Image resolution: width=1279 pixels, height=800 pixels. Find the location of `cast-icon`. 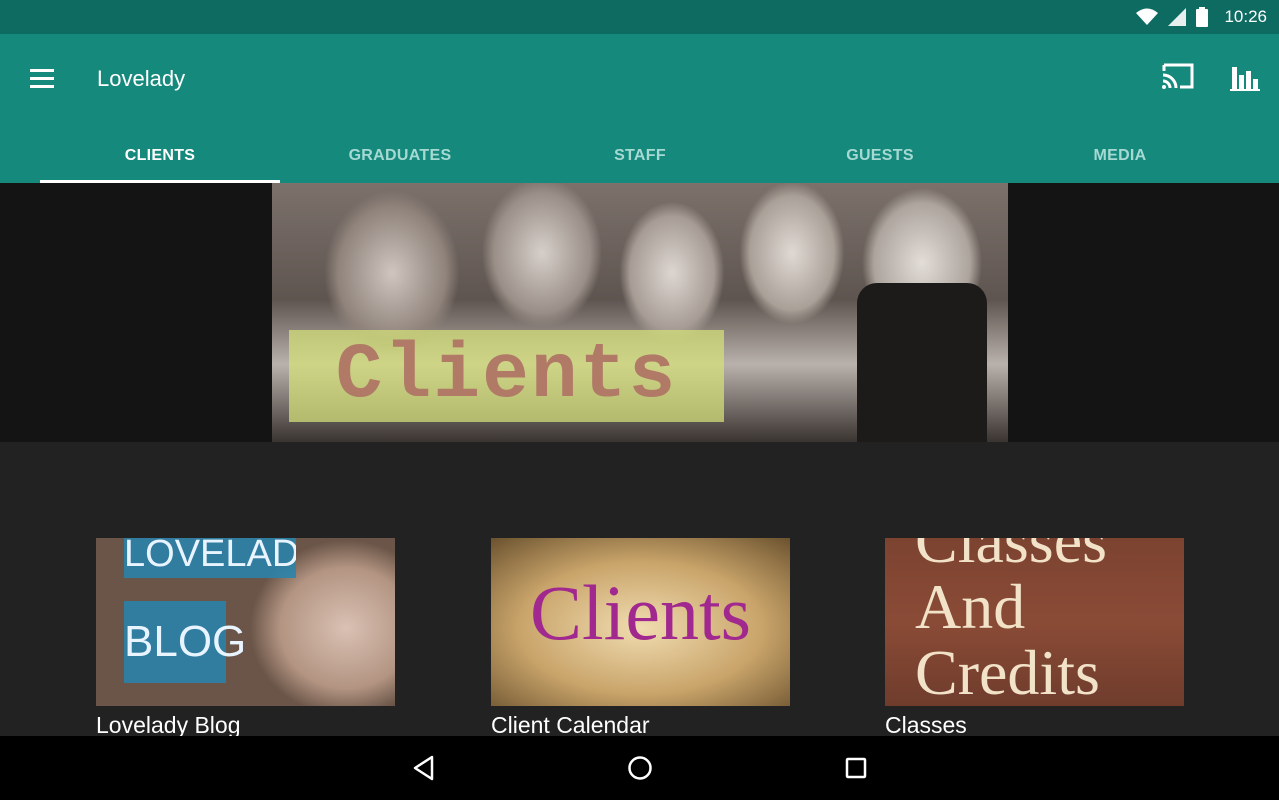

cast-icon is located at coordinates (1178, 77).